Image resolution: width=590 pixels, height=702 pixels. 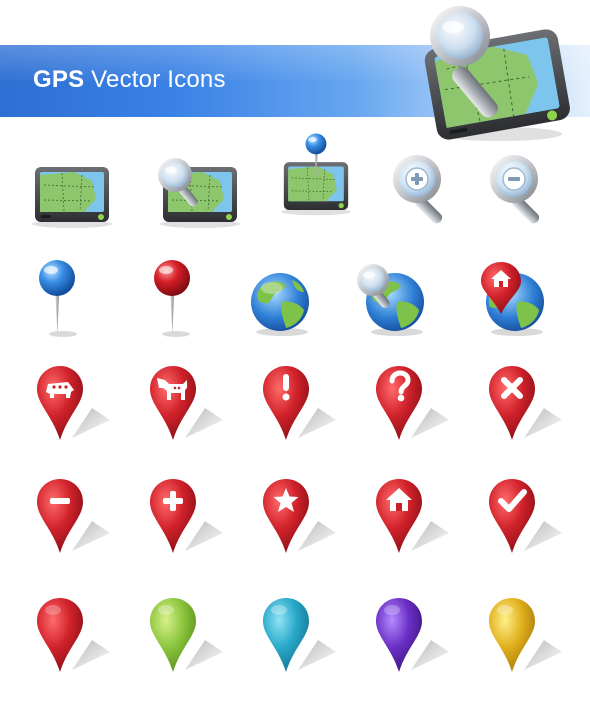 What do you see at coordinates (72, 195) in the screenshot?
I see `gps-device-icon` at bounding box center [72, 195].